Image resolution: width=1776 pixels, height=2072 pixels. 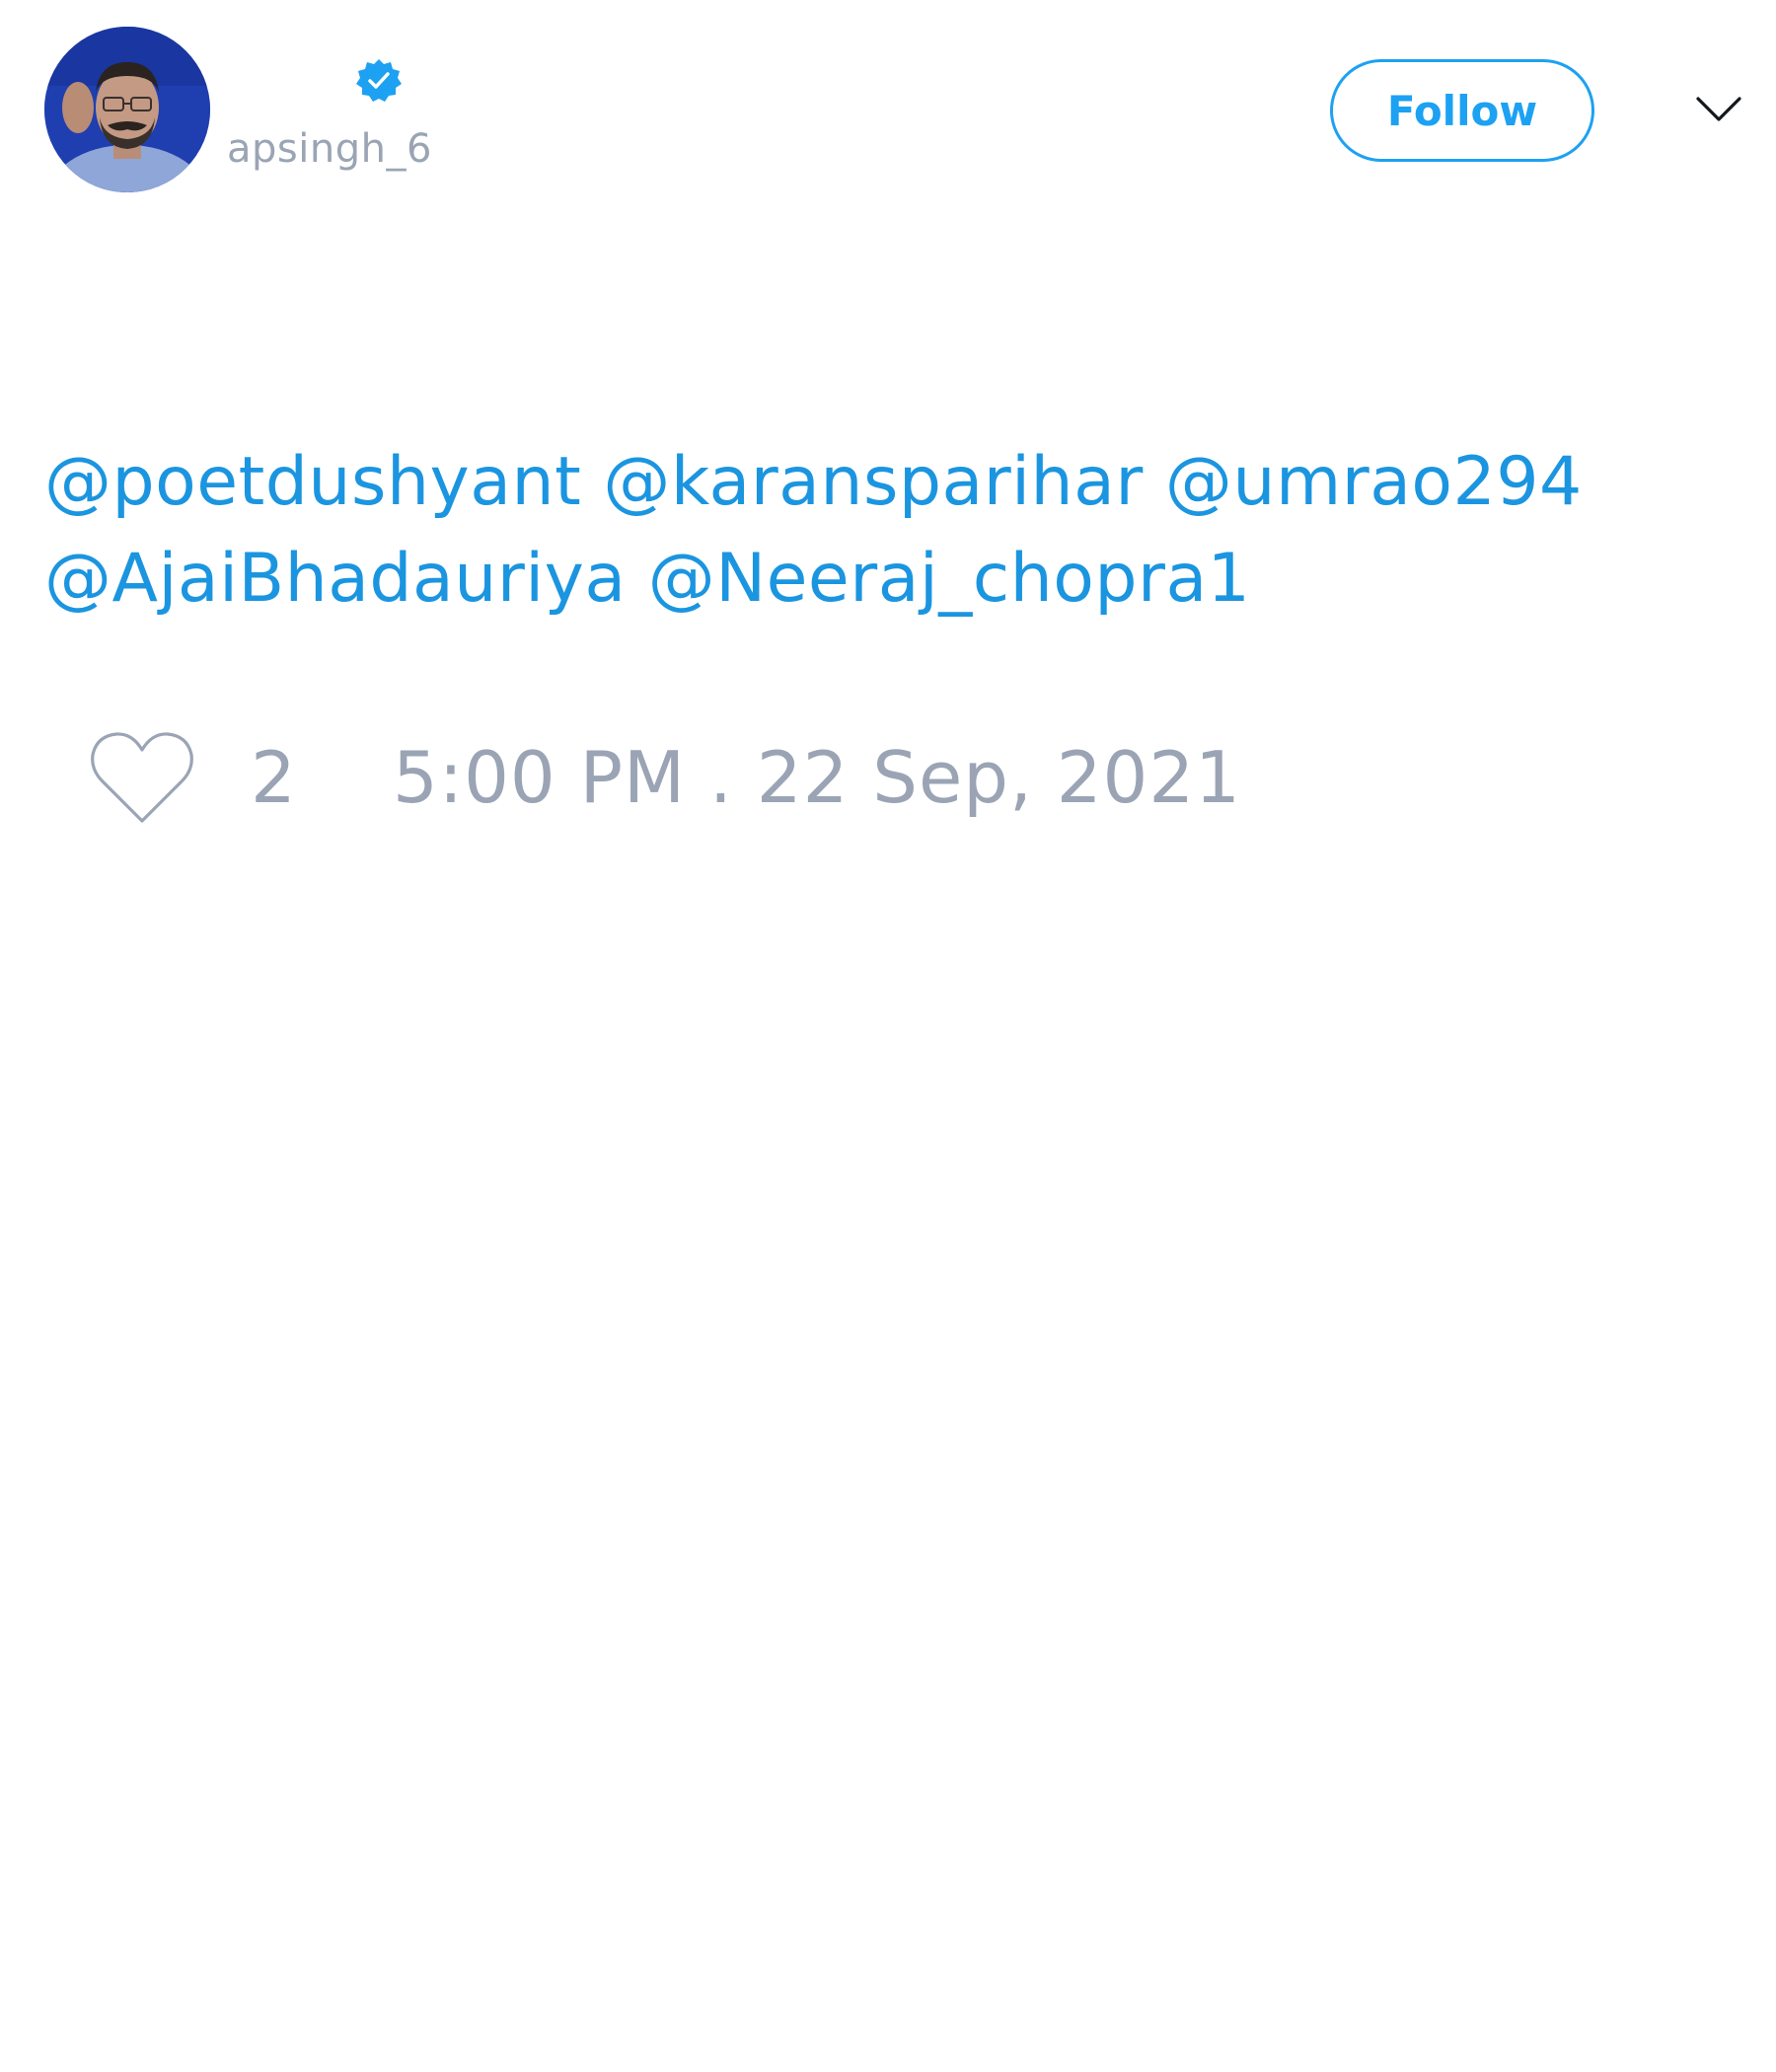 What do you see at coordinates (335, 579) in the screenshot?
I see `mention-link: @AjaiBhadauriya` at bounding box center [335, 579].